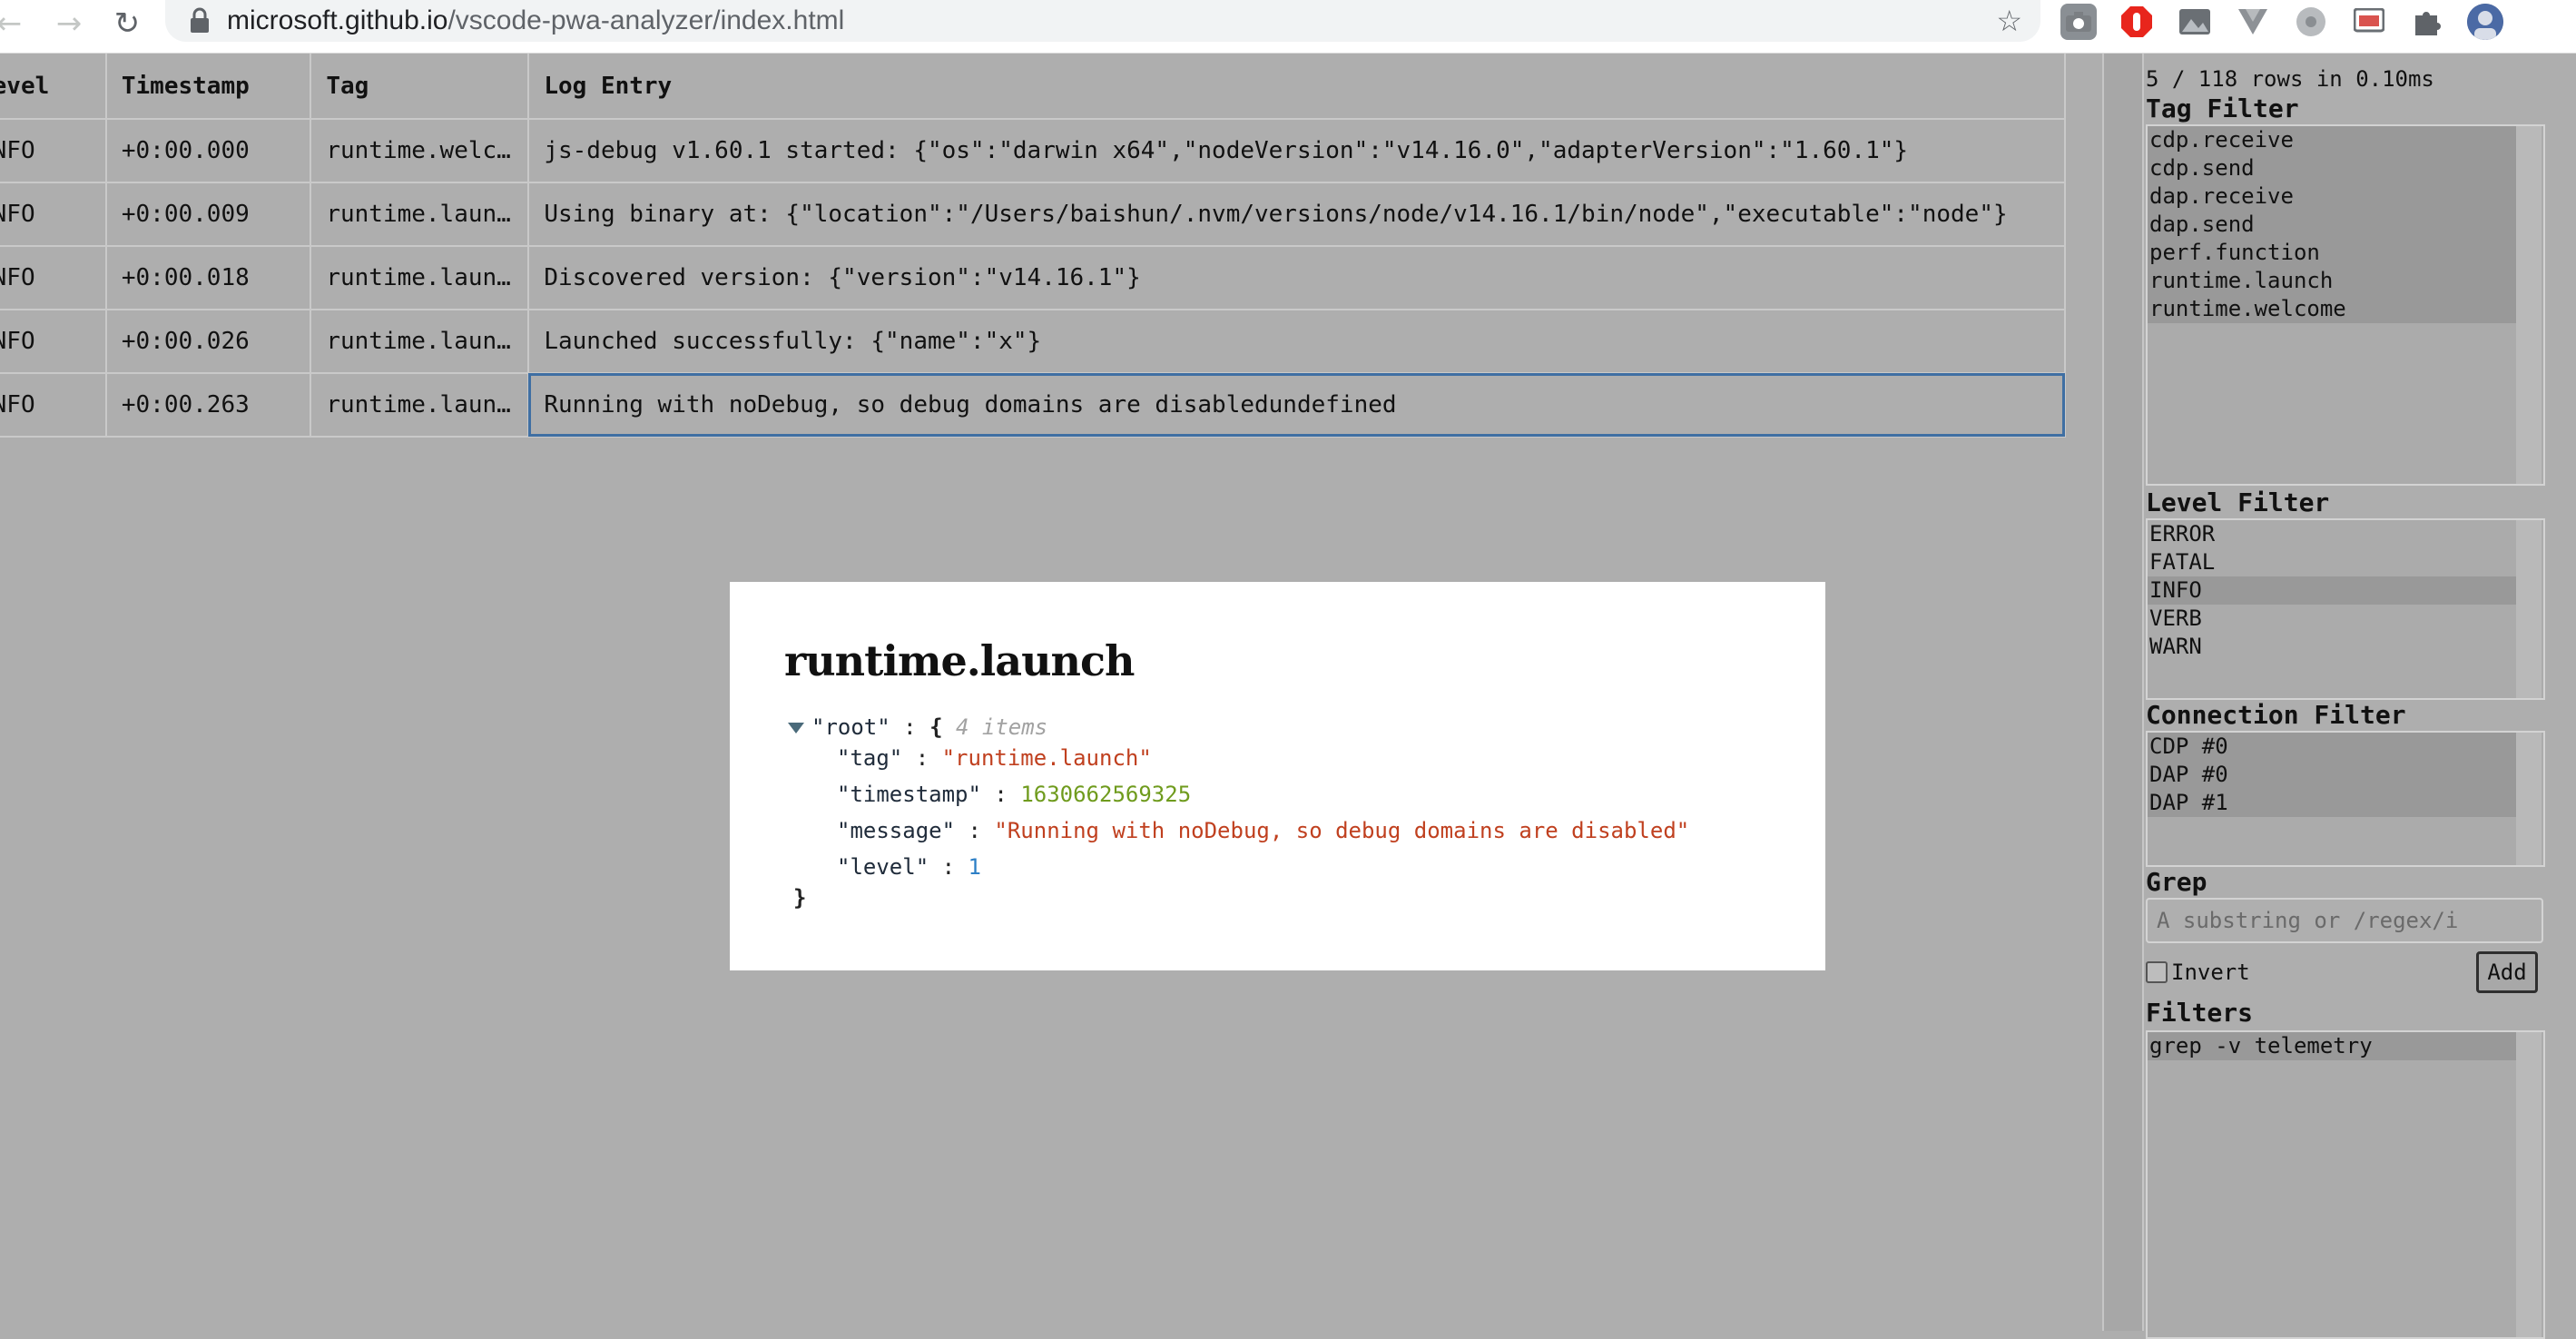  I want to click on lock-icon, so click(200, 20).